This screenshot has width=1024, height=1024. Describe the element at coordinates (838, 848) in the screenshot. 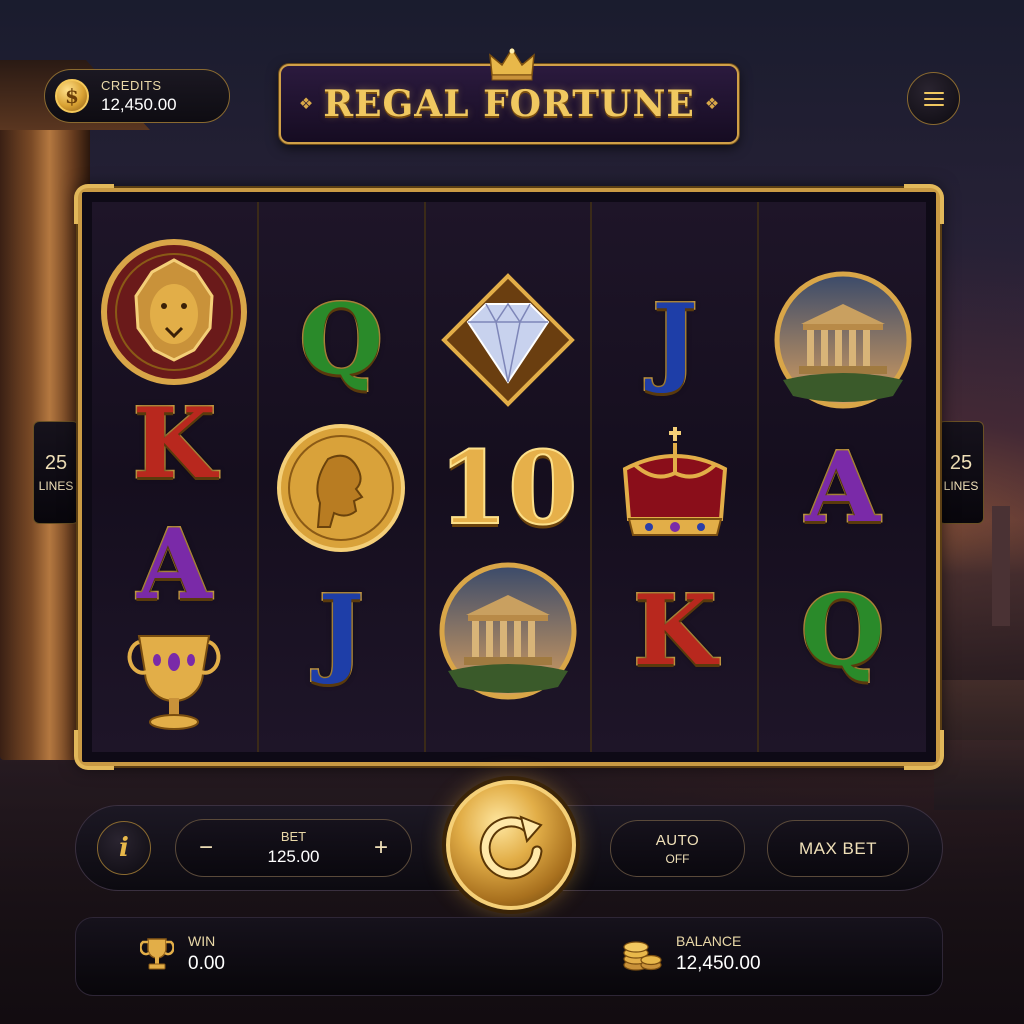

I see `max-bet-button: MAX BET` at that location.